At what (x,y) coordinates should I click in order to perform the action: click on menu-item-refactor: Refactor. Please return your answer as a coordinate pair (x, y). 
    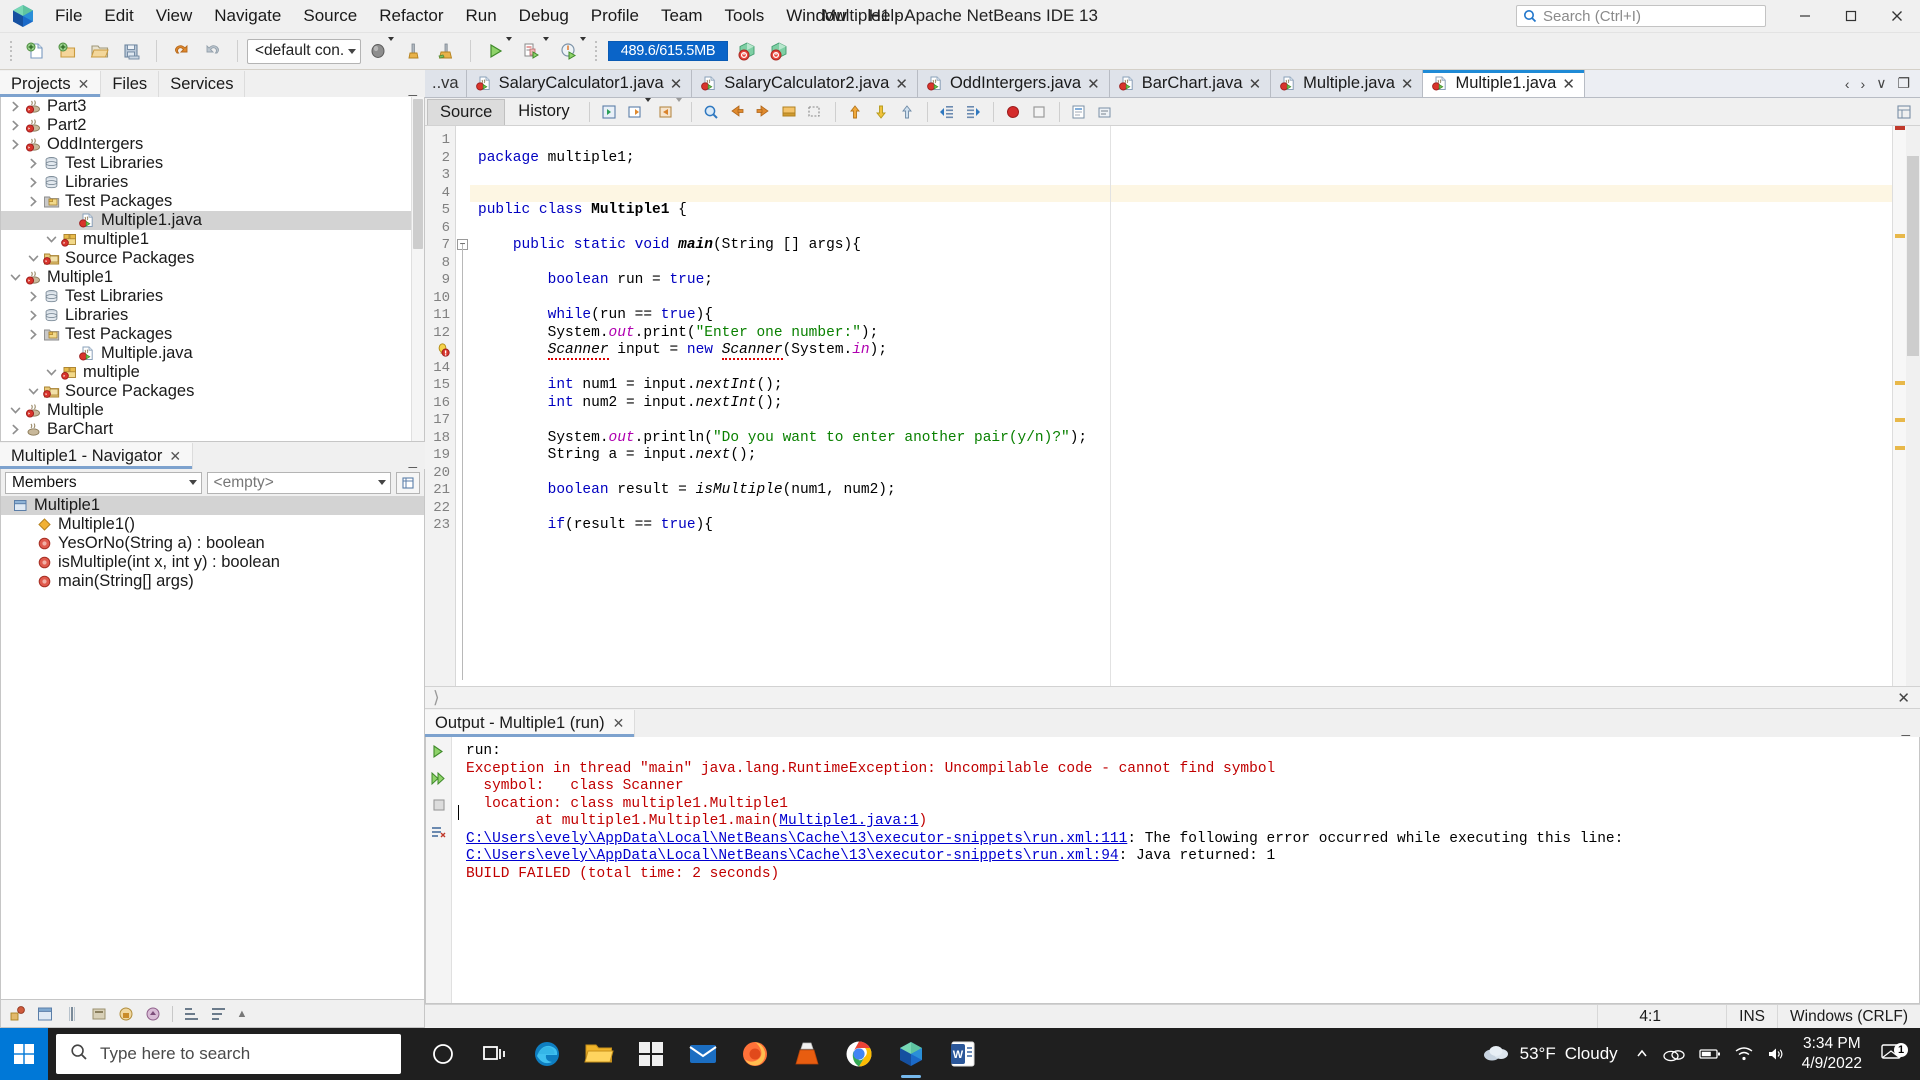
    Looking at the image, I should click on (411, 16).